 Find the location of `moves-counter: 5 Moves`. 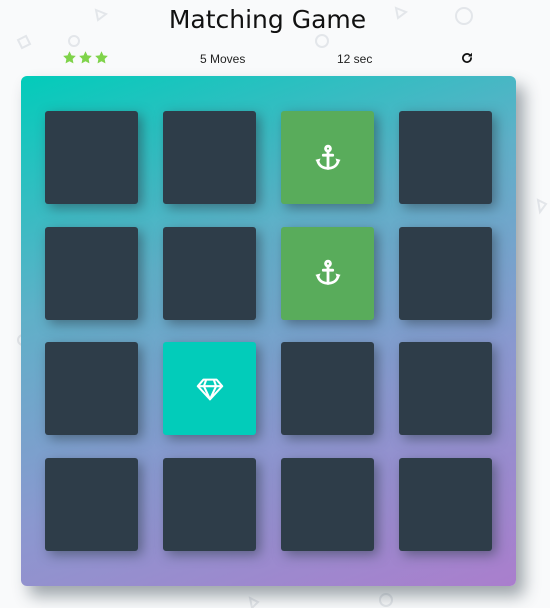

moves-counter: 5 Moves is located at coordinates (223, 59).